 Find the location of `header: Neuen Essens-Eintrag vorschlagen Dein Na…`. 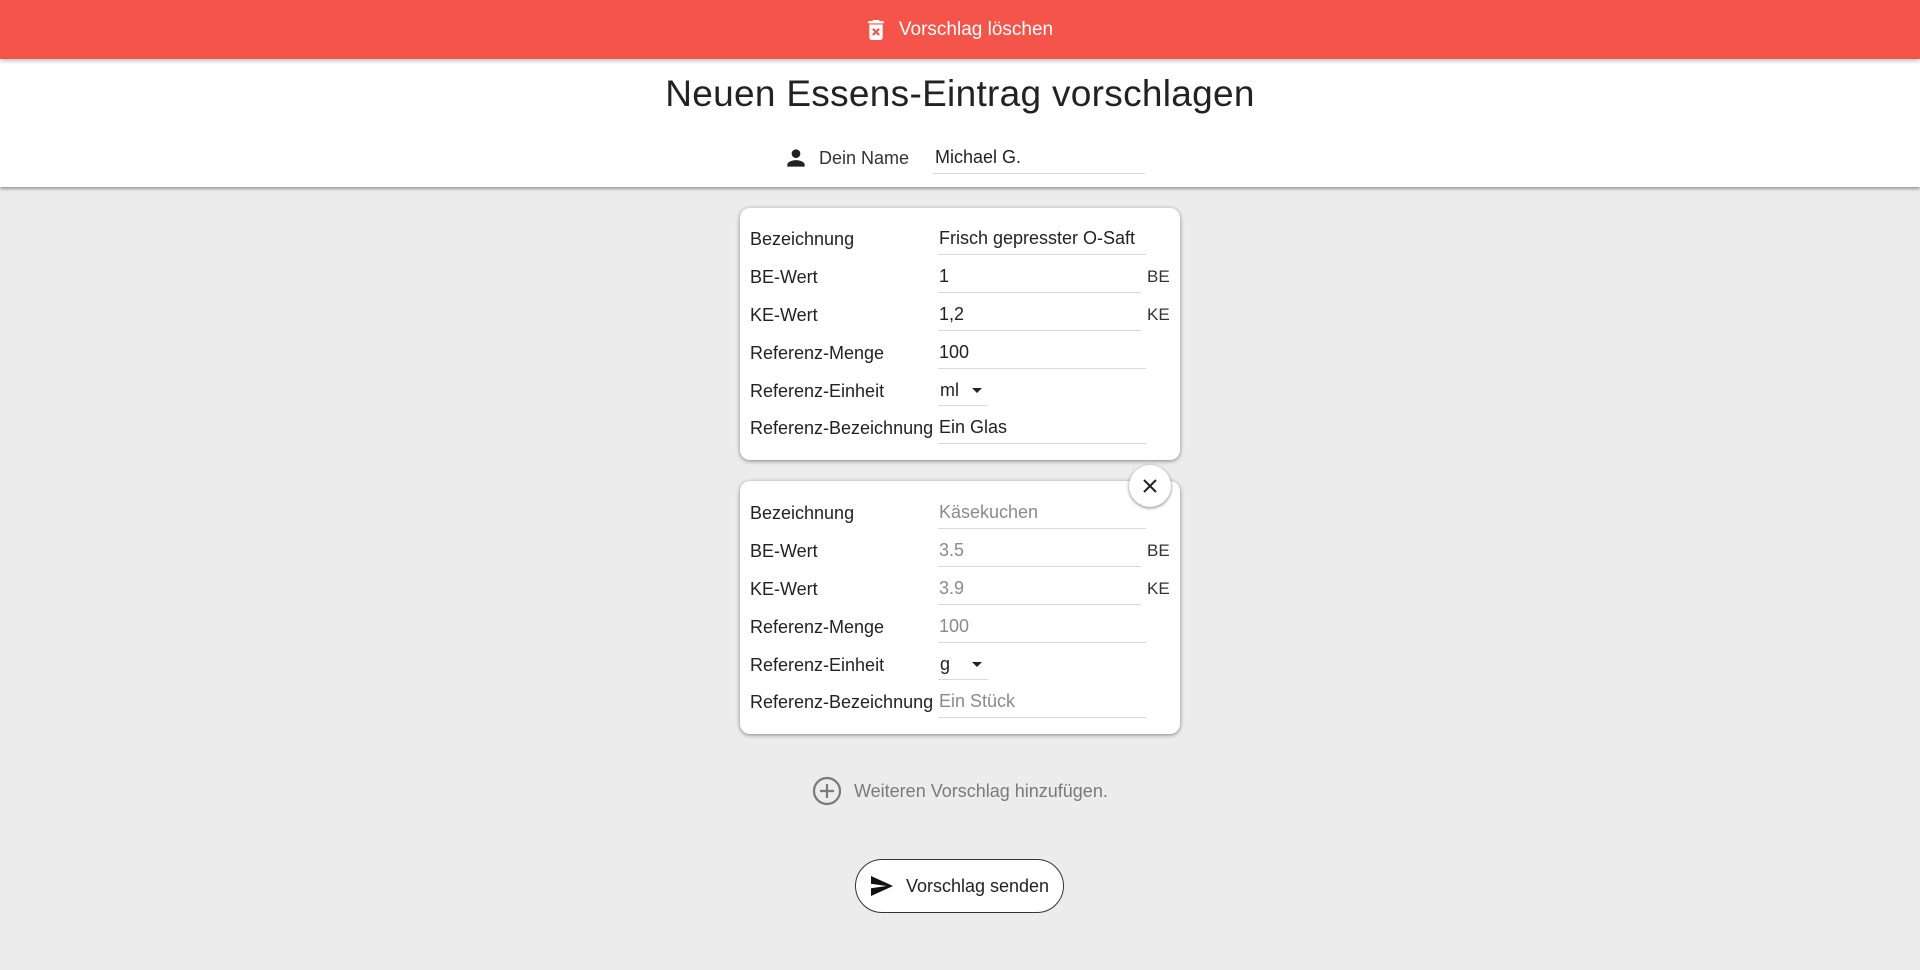

header: Neuen Essens-Eintrag vorschlagen Dein Na… is located at coordinates (960, 123).